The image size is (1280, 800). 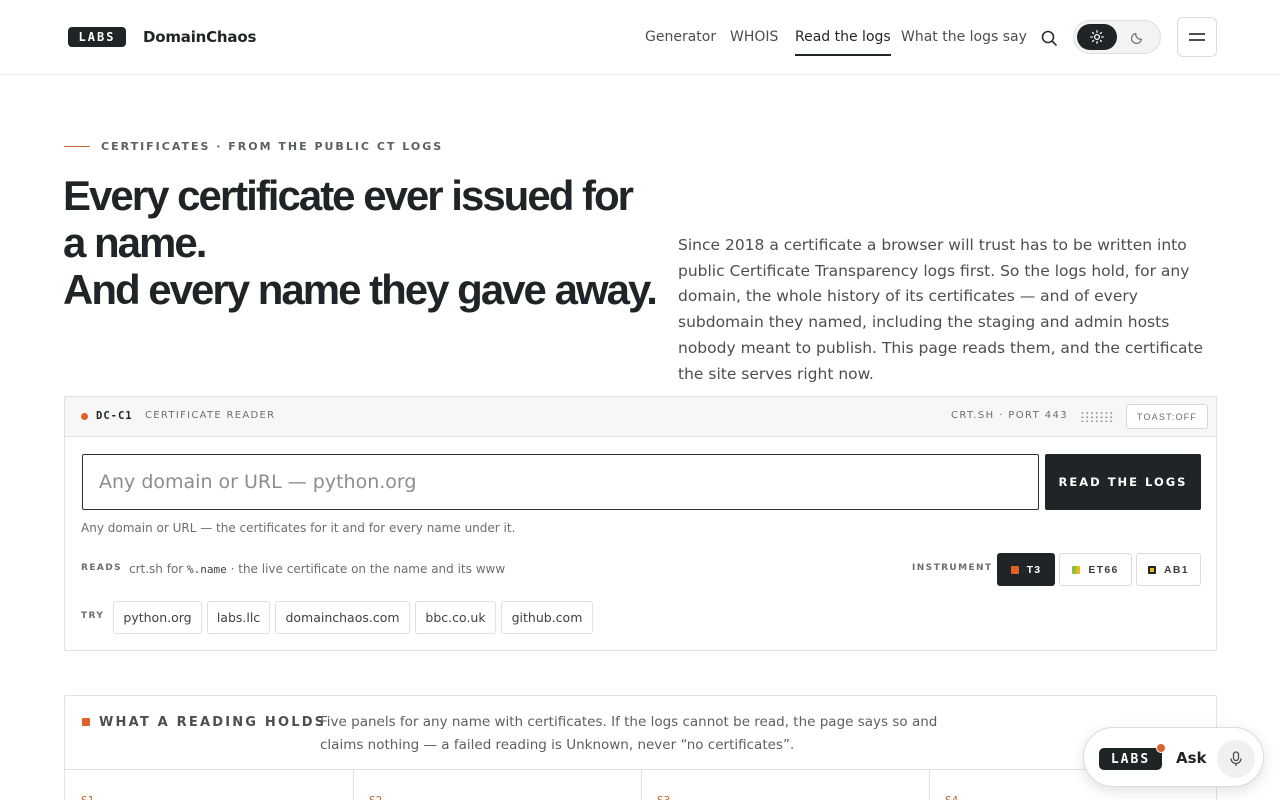 What do you see at coordinates (360, 289) in the screenshot?
I see `headline-line-2: And every name they gave away.` at bounding box center [360, 289].